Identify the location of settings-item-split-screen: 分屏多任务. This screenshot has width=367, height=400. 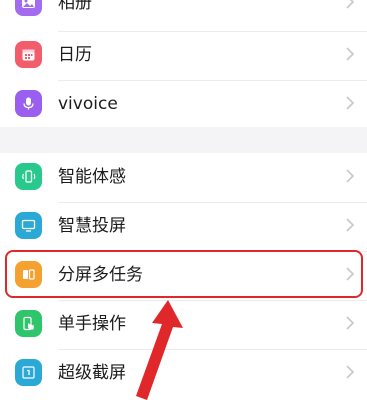
(183, 276).